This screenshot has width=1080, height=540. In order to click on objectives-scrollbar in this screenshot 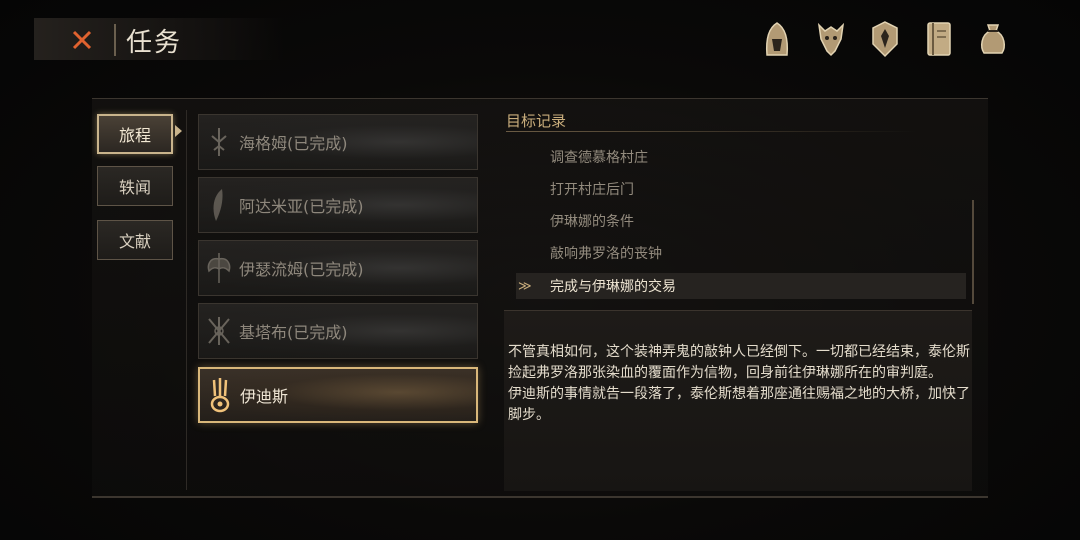, I will do `click(973, 252)`.